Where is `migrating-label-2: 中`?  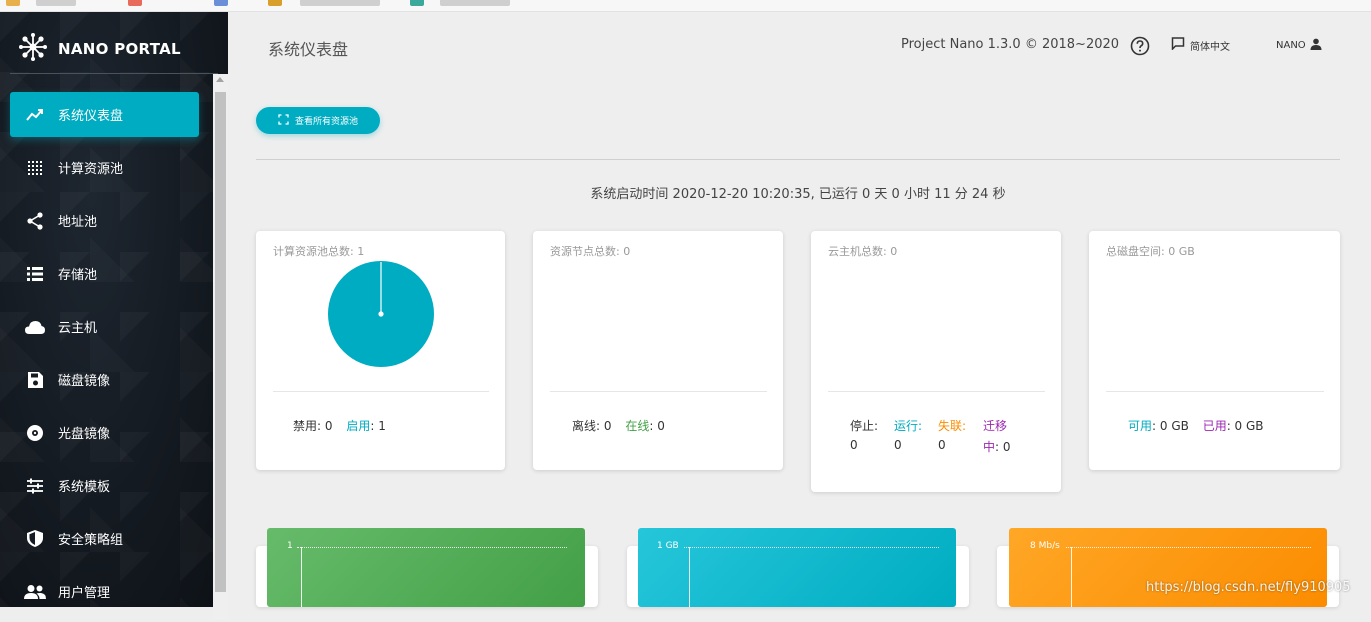 migrating-label-2: 中 is located at coordinates (989, 447).